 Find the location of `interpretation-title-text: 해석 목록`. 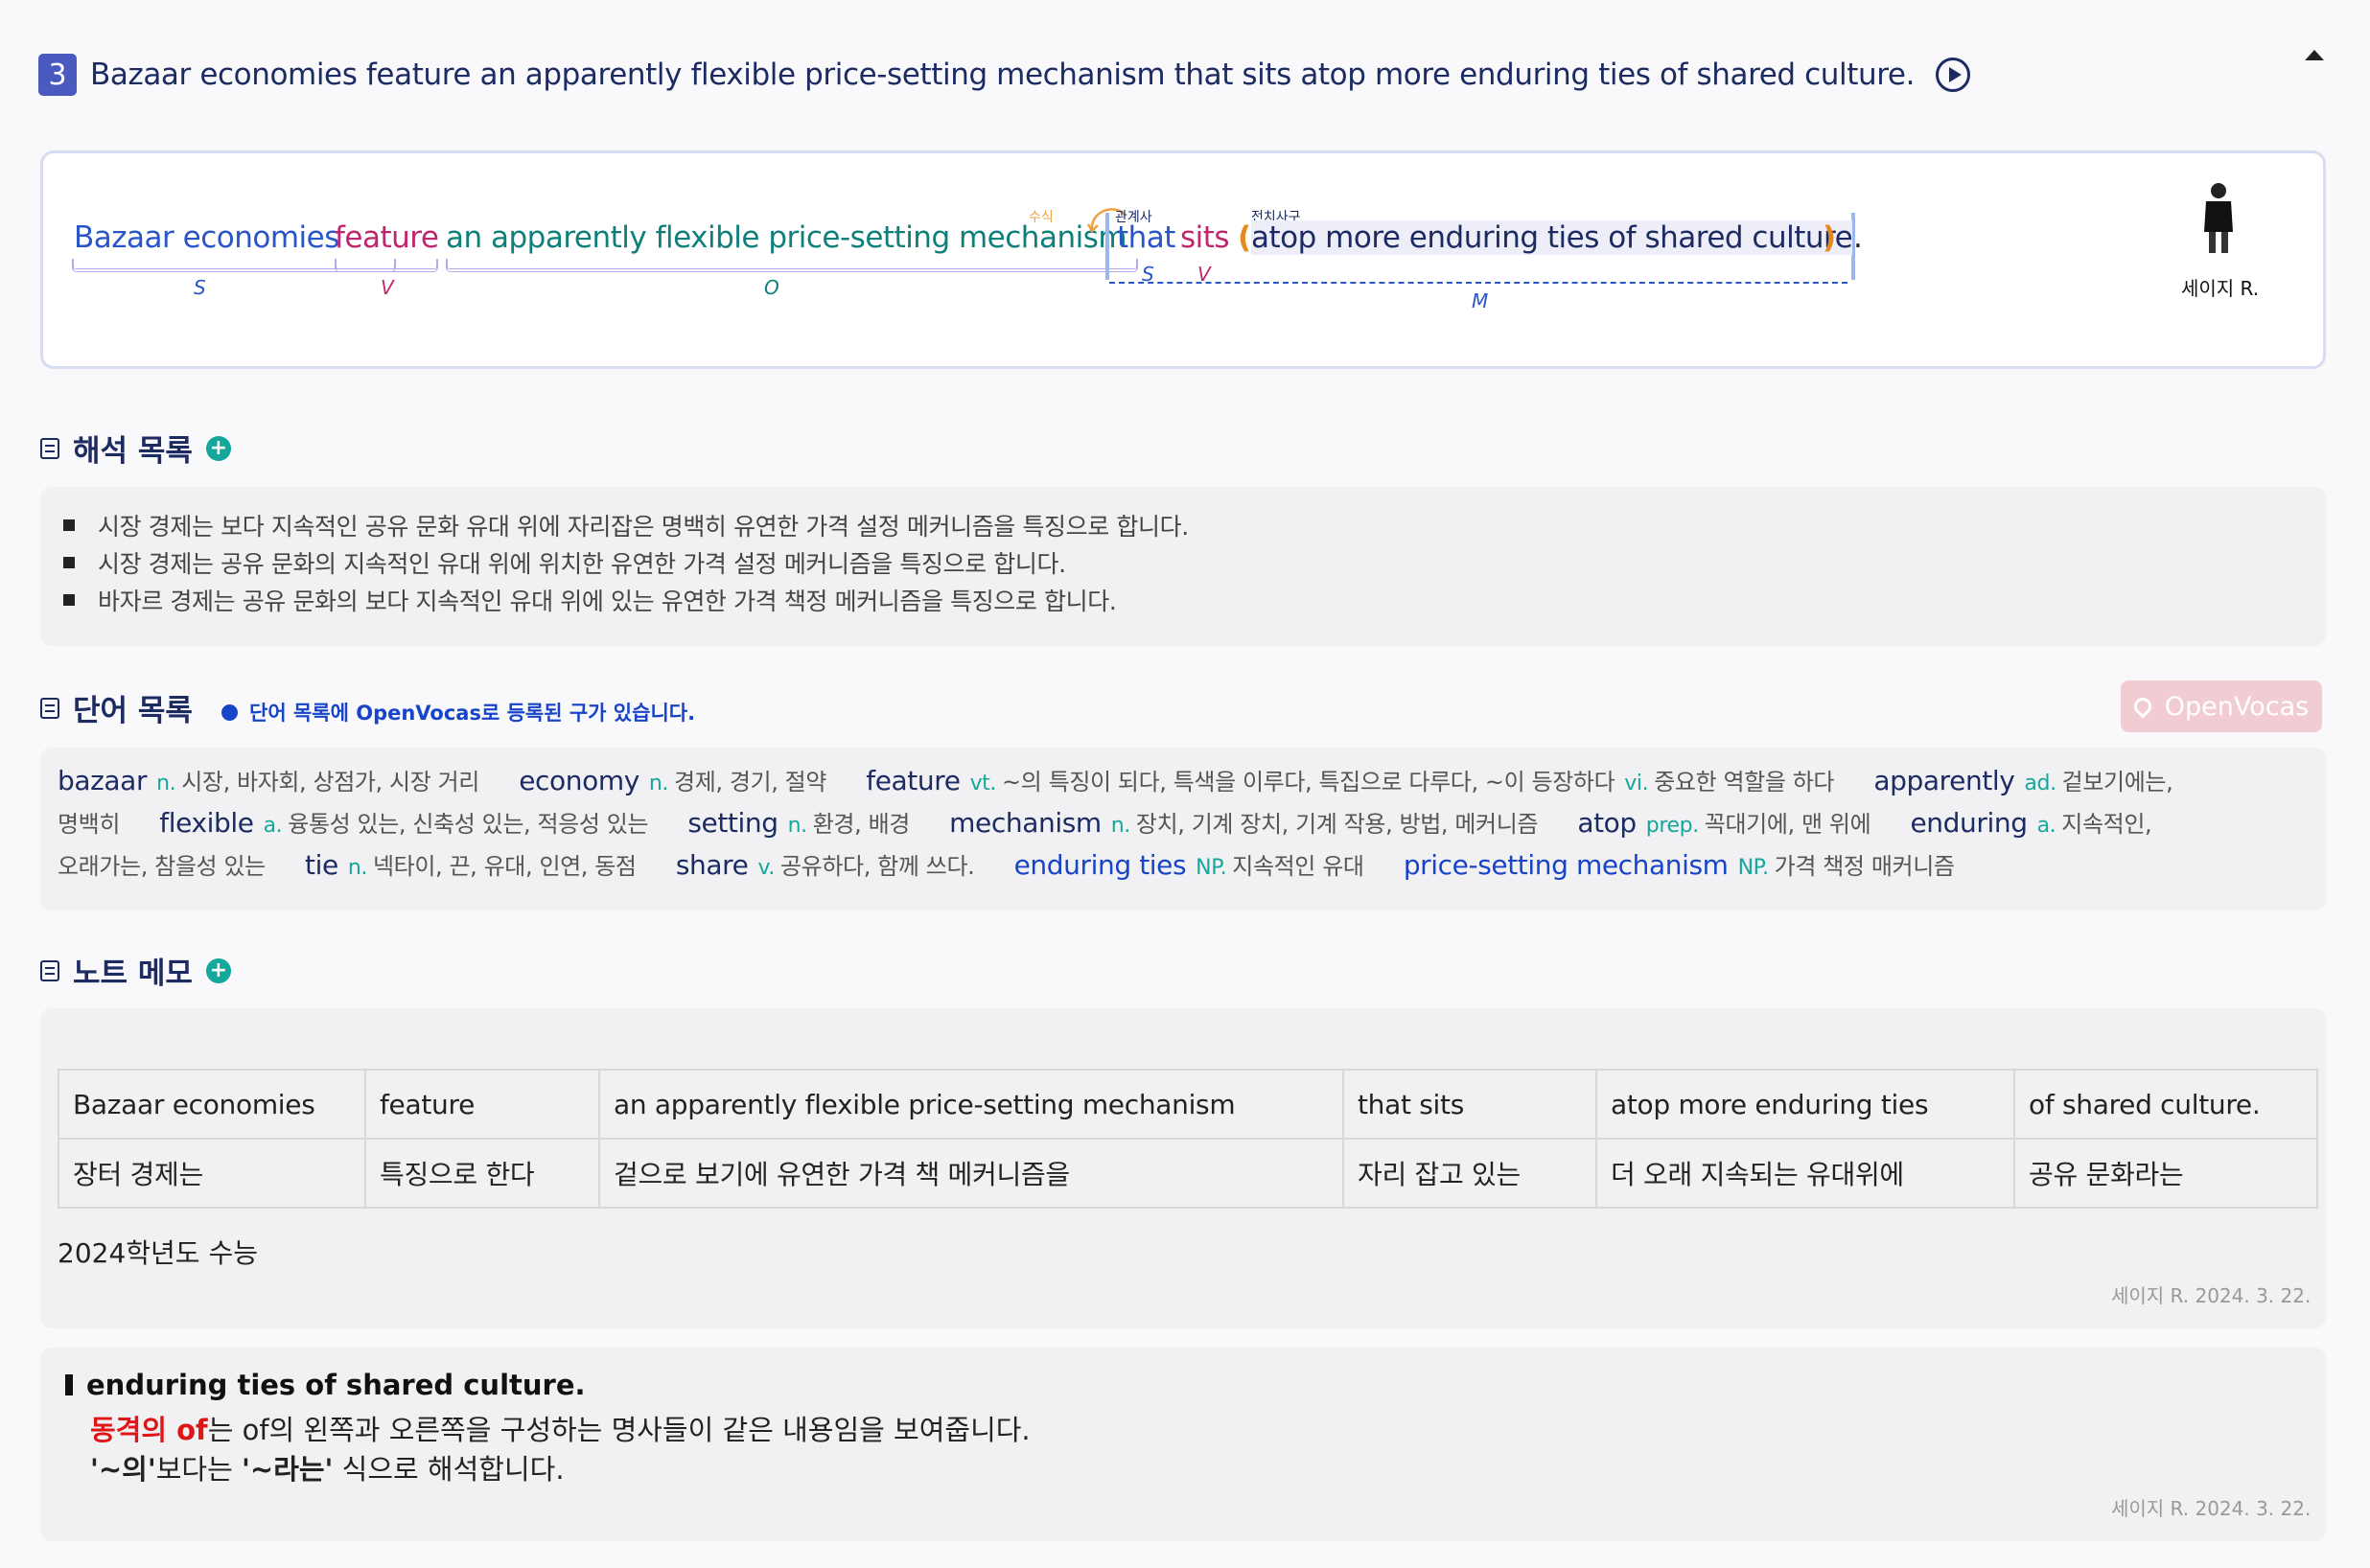

interpretation-title-text: 해석 목록 is located at coordinates (133, 451).